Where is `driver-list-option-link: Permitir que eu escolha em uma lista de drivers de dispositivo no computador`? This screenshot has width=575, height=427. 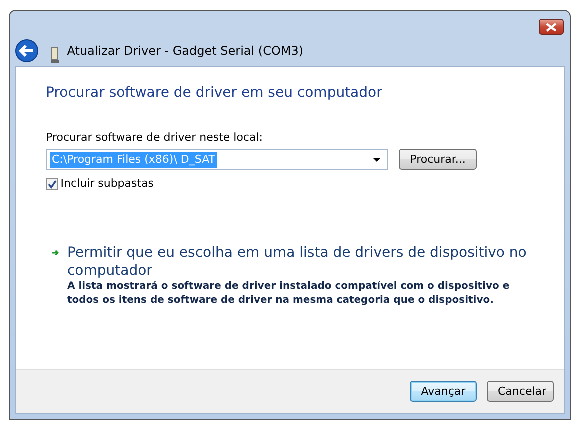
driver-list-option-link: Permitir que eu escolha em uma lista de drivers de dispositivo no computador is located at coordinates (300, 262).